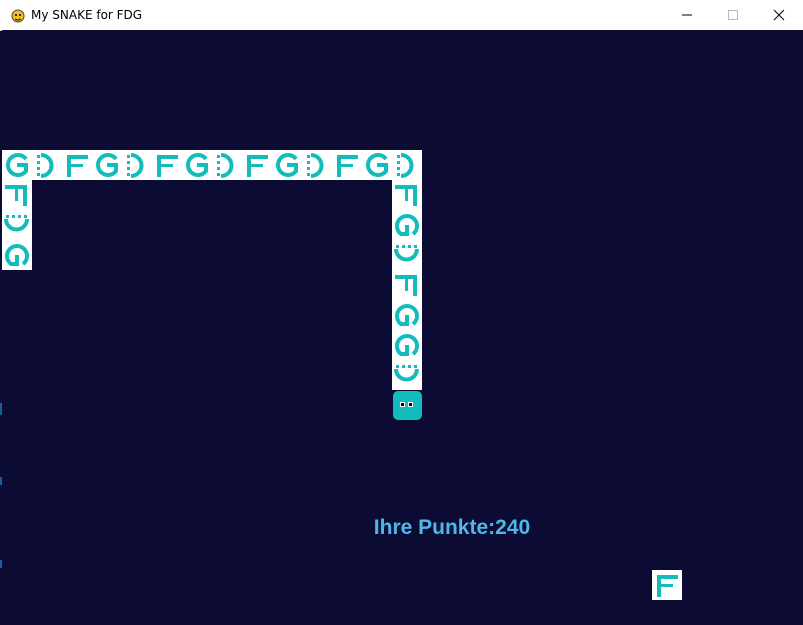 The height and width of the screenshot is (625, 803). I want to click on maximize-icon, so click(733, 15).